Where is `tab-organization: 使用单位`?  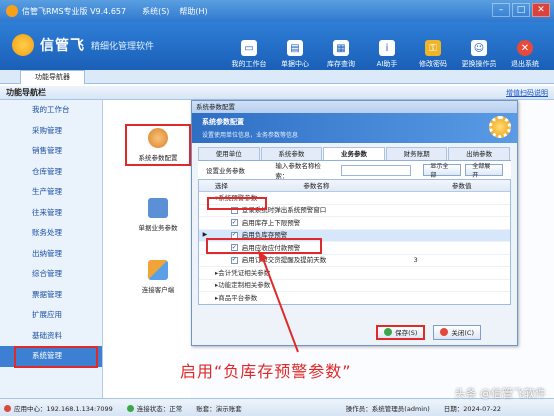
tab-organization: 使用单位 is located at coordinates (229, 153).